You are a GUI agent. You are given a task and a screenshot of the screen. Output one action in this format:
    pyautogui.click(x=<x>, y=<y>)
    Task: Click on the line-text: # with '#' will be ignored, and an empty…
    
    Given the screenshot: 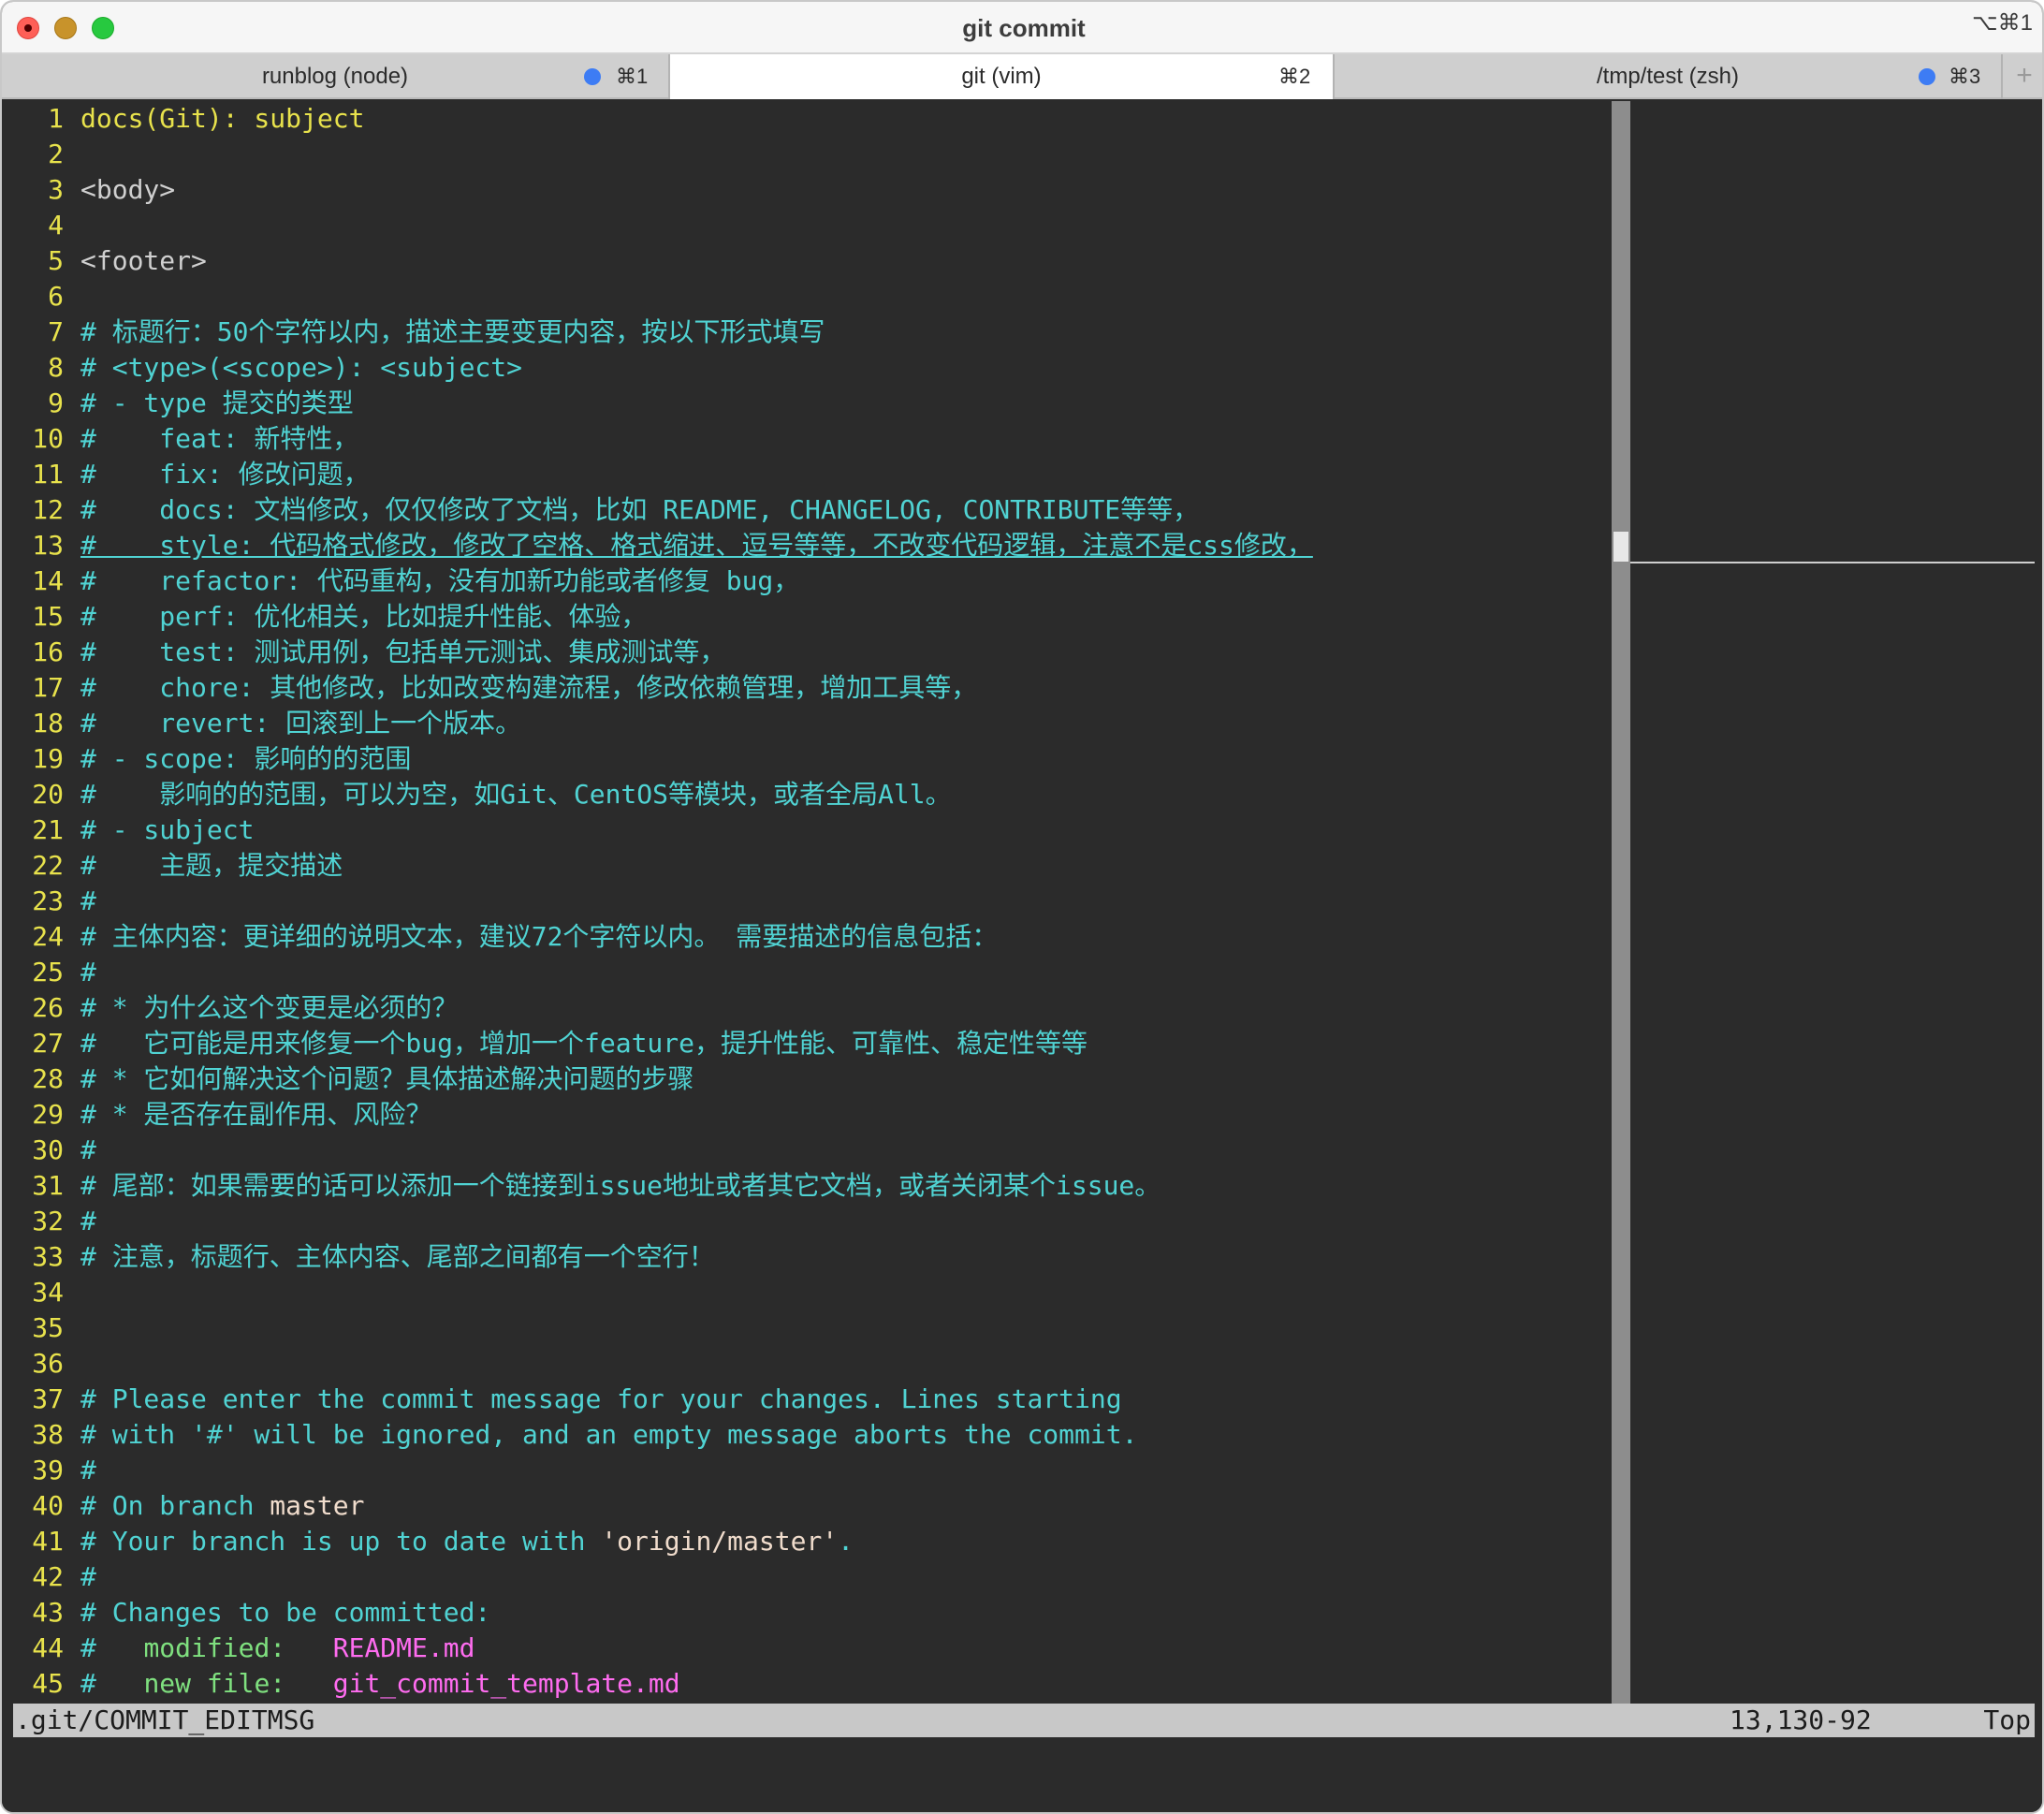 What is the action you would take?
    pyautogui.click(x=609, y=1434)
    